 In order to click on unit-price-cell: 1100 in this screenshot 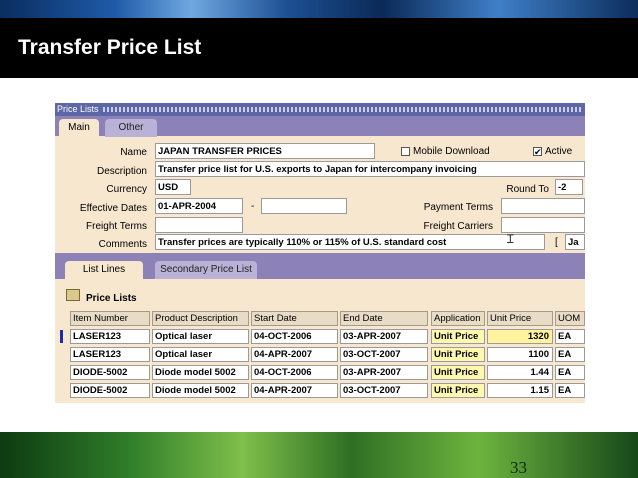, I will do `click(520, 354)`.